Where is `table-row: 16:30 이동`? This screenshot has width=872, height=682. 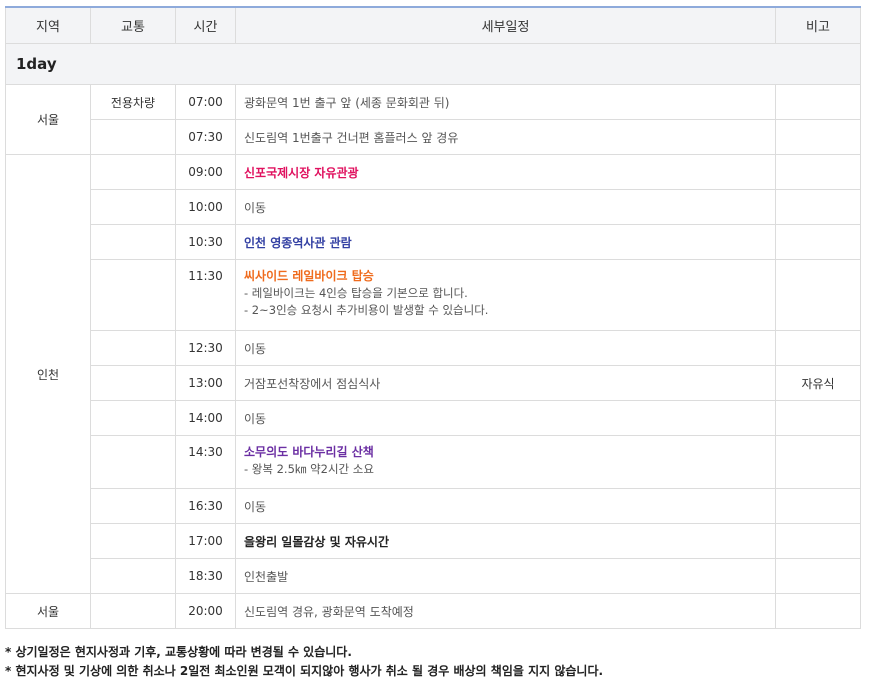
table-row: 16:30 이동 is located at coordinates (433, 506).